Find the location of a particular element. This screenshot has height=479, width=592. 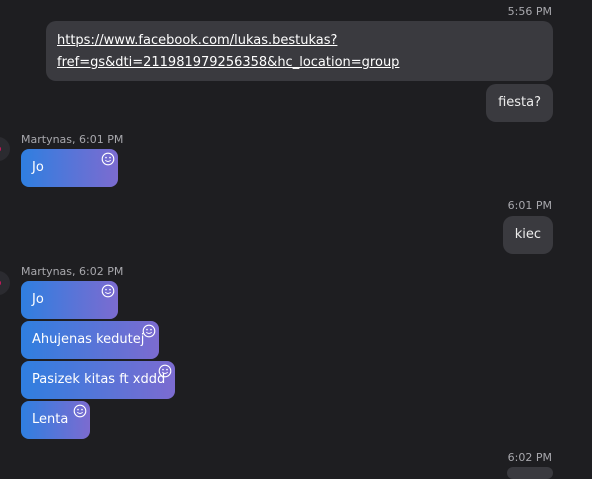

incoming-message: Ahujenas kedutej is located at coordinates (90, 340).